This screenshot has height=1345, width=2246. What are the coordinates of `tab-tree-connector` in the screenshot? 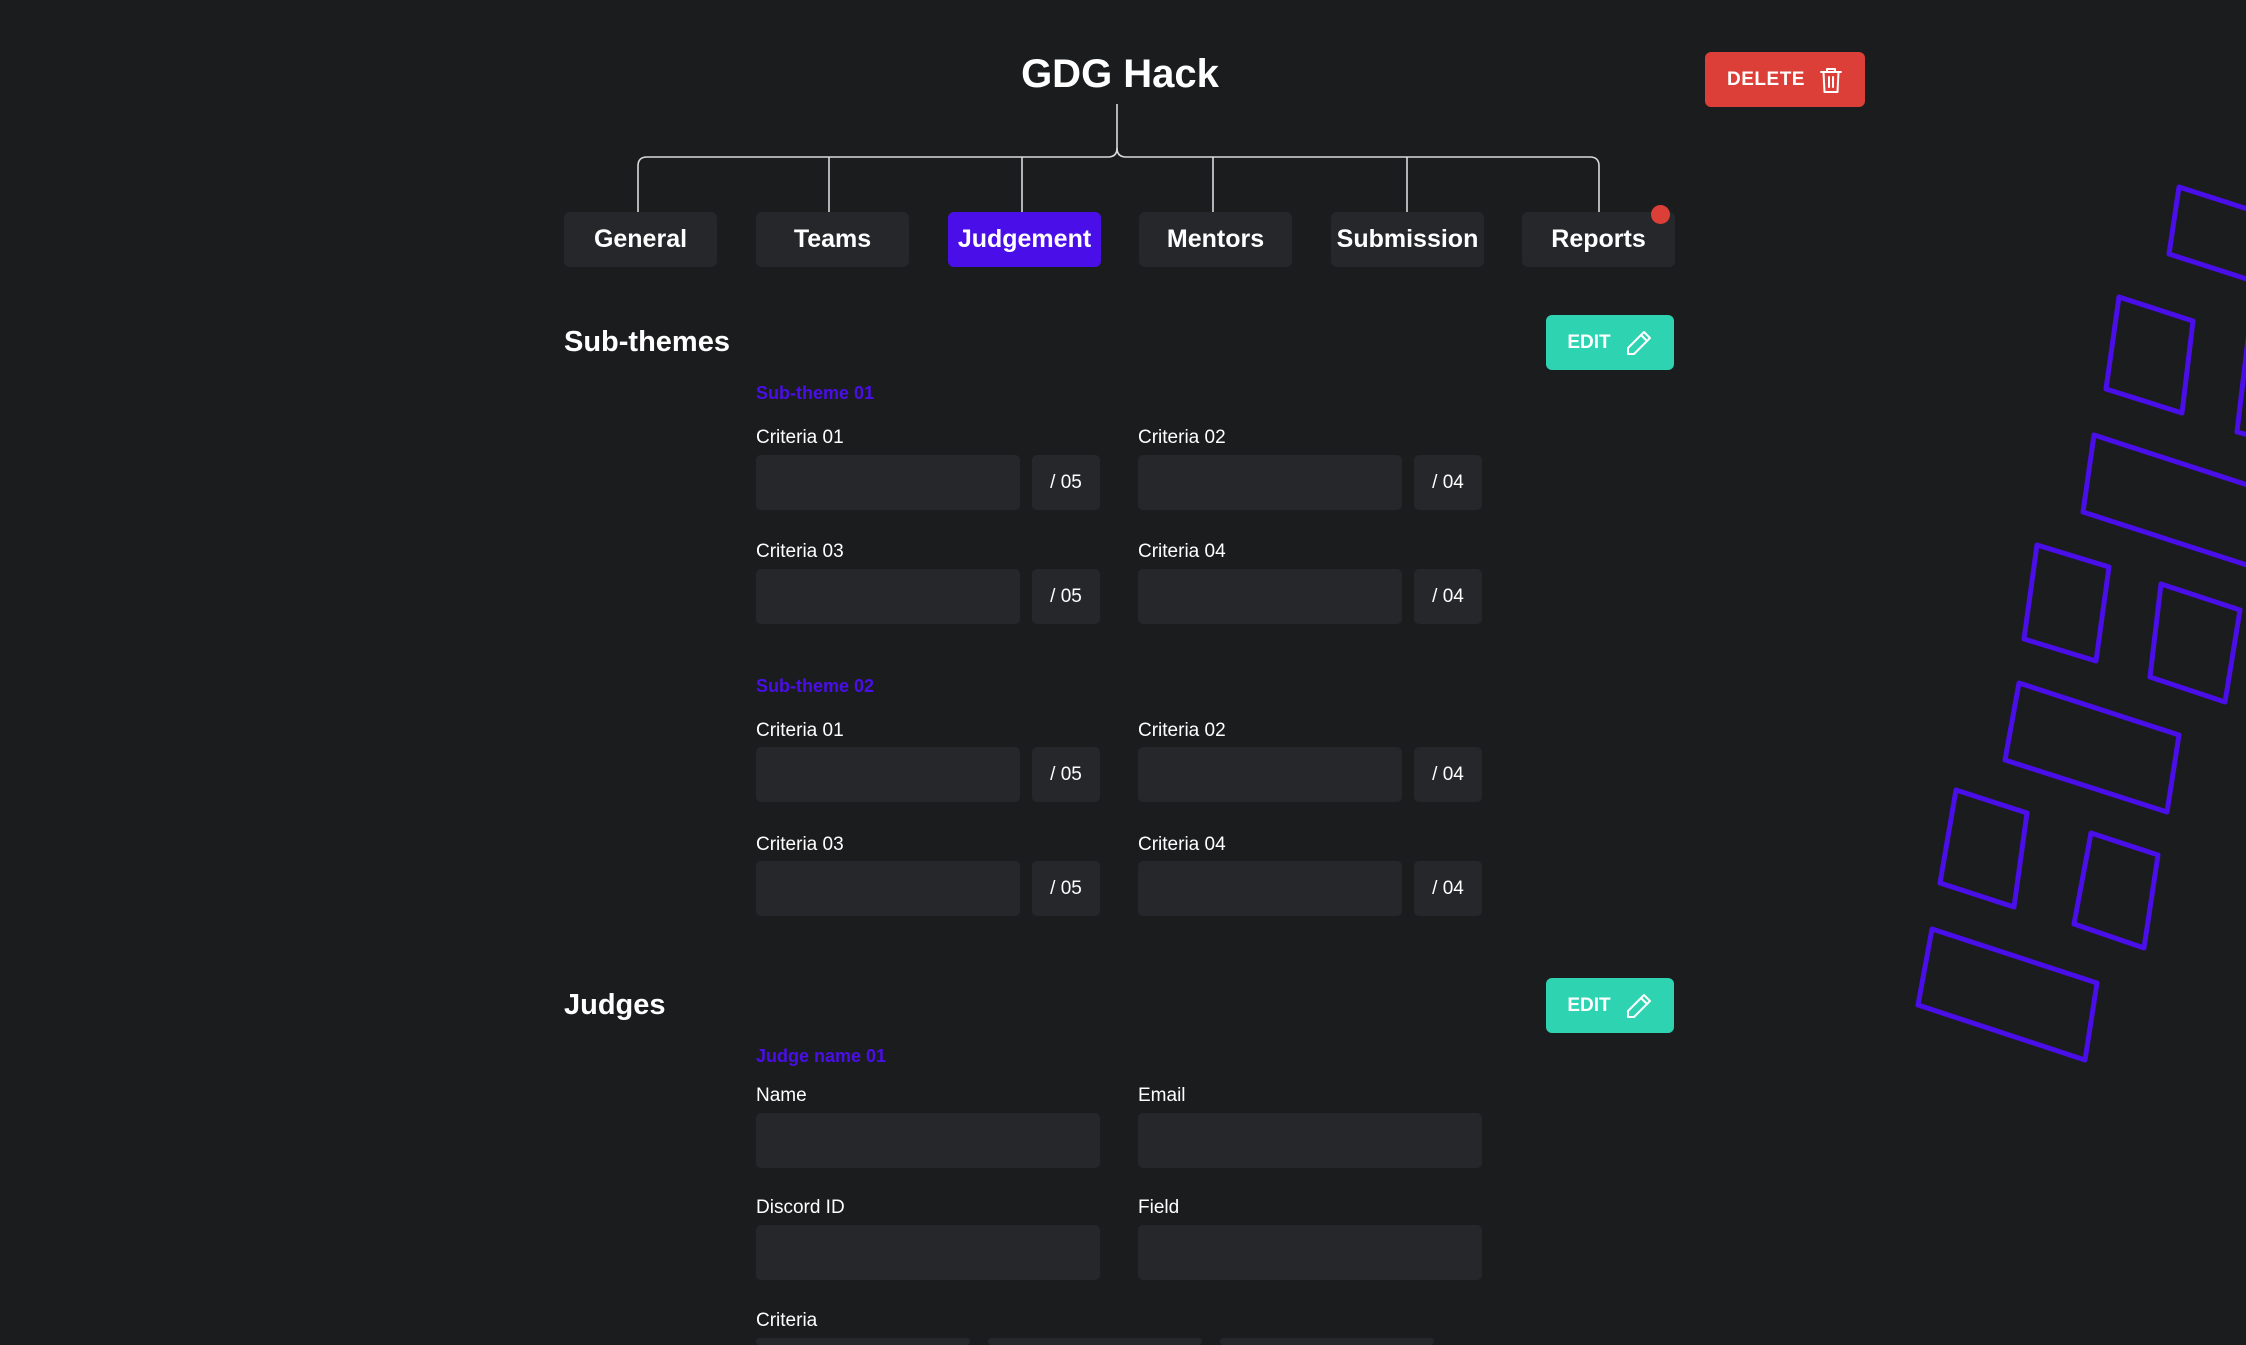 It's located at (1118, 158).